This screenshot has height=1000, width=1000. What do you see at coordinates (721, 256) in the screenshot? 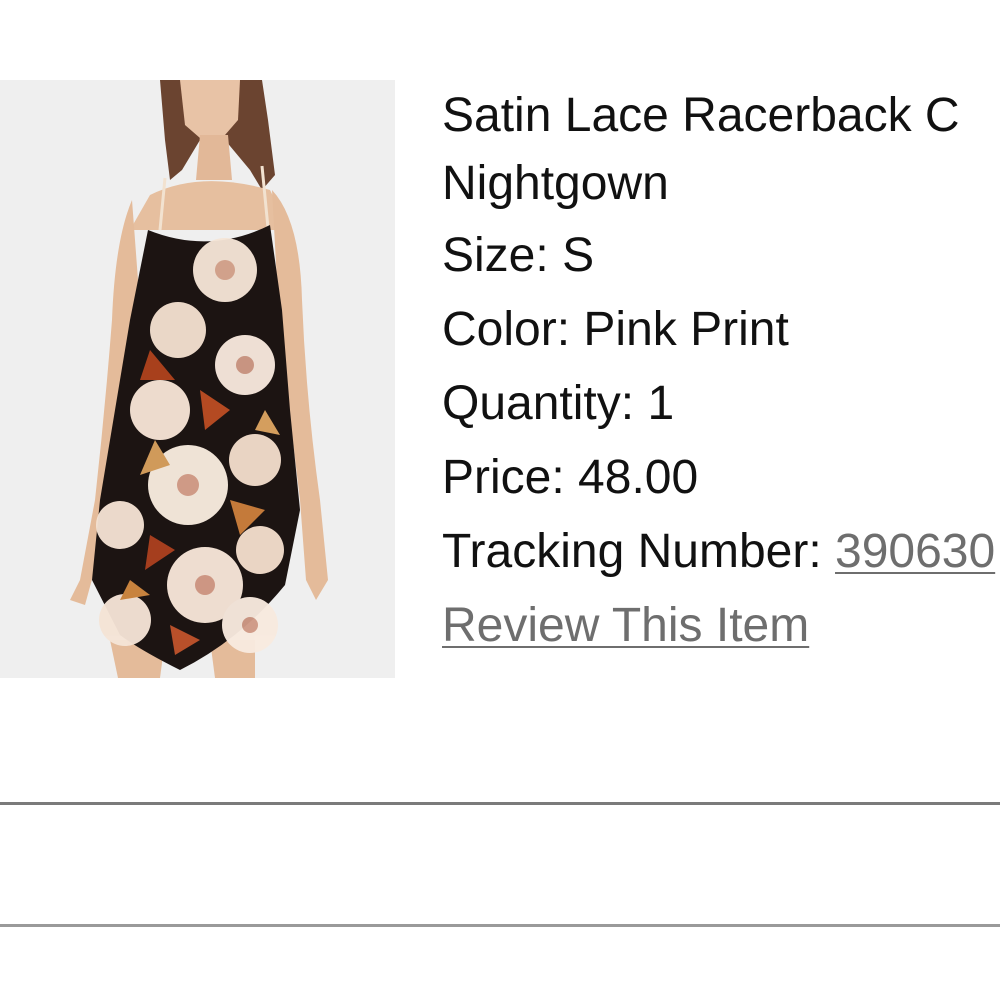
I see `size-row: Size: S` at bounding box center [721, 256].